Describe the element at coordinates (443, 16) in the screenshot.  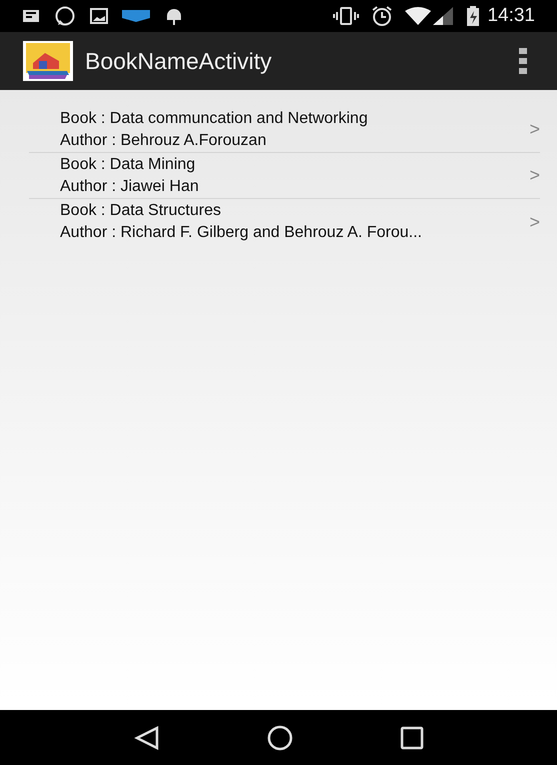
I see `signal-icon` at that location.